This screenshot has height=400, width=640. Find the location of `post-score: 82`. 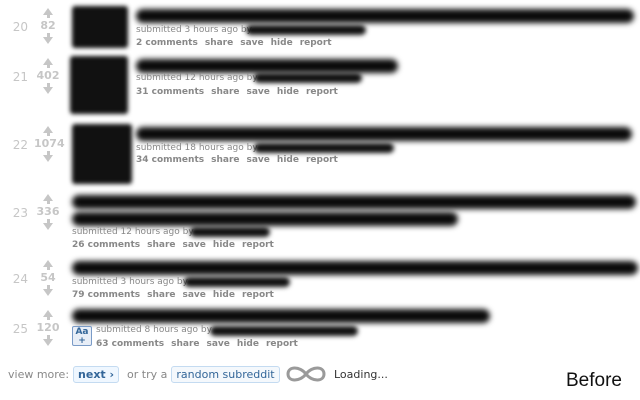

post-score: 82 is located at coordinates (48, 25).